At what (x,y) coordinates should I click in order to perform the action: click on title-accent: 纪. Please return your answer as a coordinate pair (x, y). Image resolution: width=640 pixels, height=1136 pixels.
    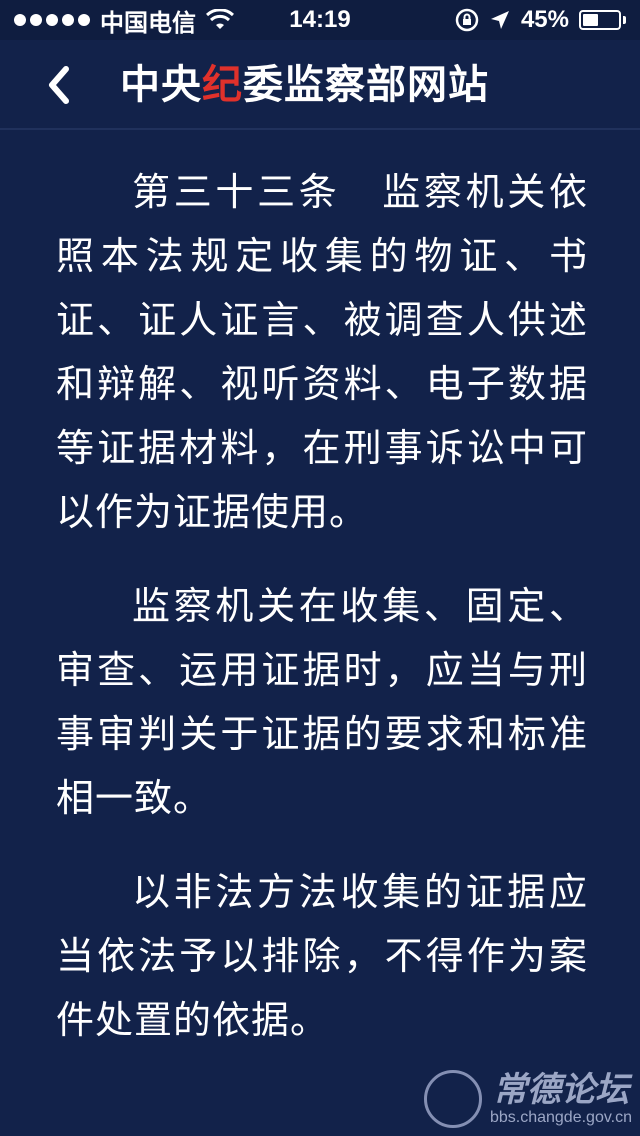
    Looking at the image, I should click on (222, 84).